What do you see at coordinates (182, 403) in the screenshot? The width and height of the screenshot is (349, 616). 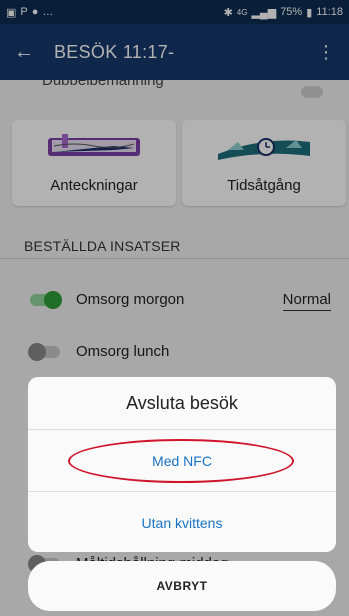 I see `dialog-title: Avsluta besök` at bounding box center [182, 403].